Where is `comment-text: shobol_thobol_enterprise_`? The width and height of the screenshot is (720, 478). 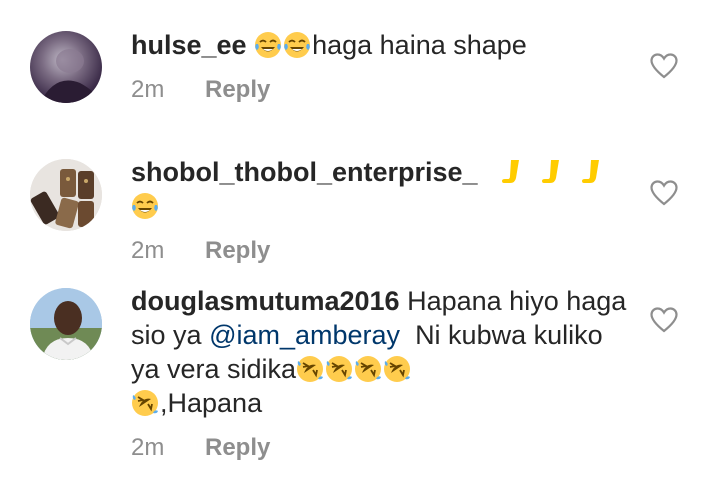 comment-text: shobol_thobol_enterprise_ is located at coordinates (381, 189).